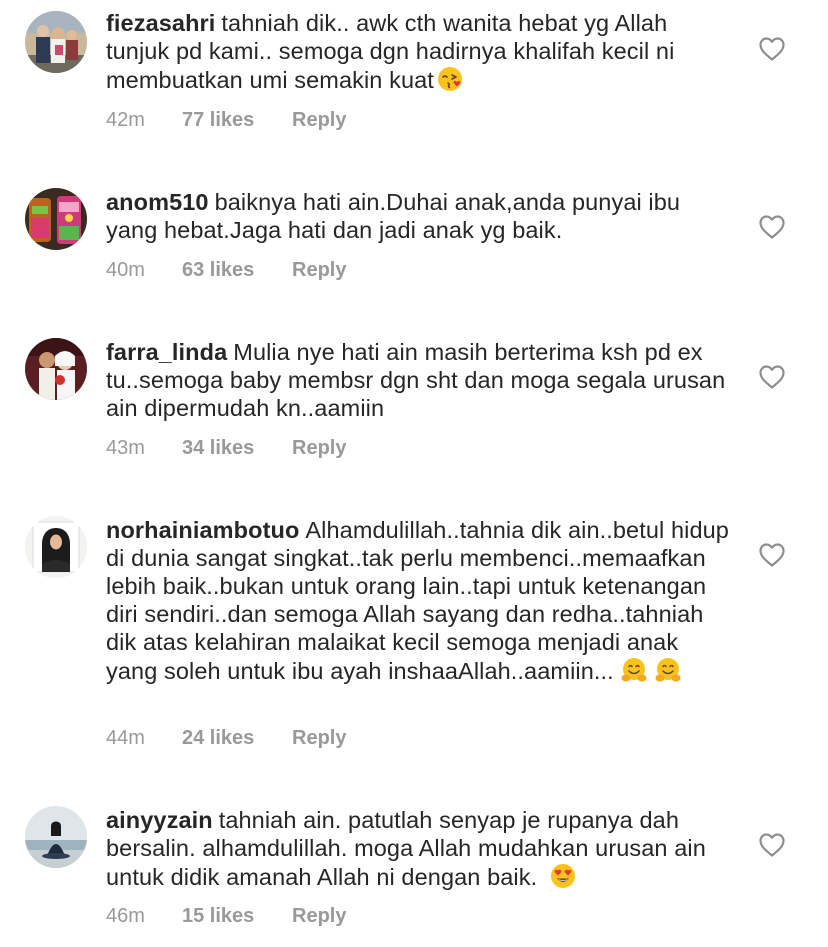 This screenshot has height=947, width=828. I want to click on comment-likes-count: 34 likes, so click(237, 448).